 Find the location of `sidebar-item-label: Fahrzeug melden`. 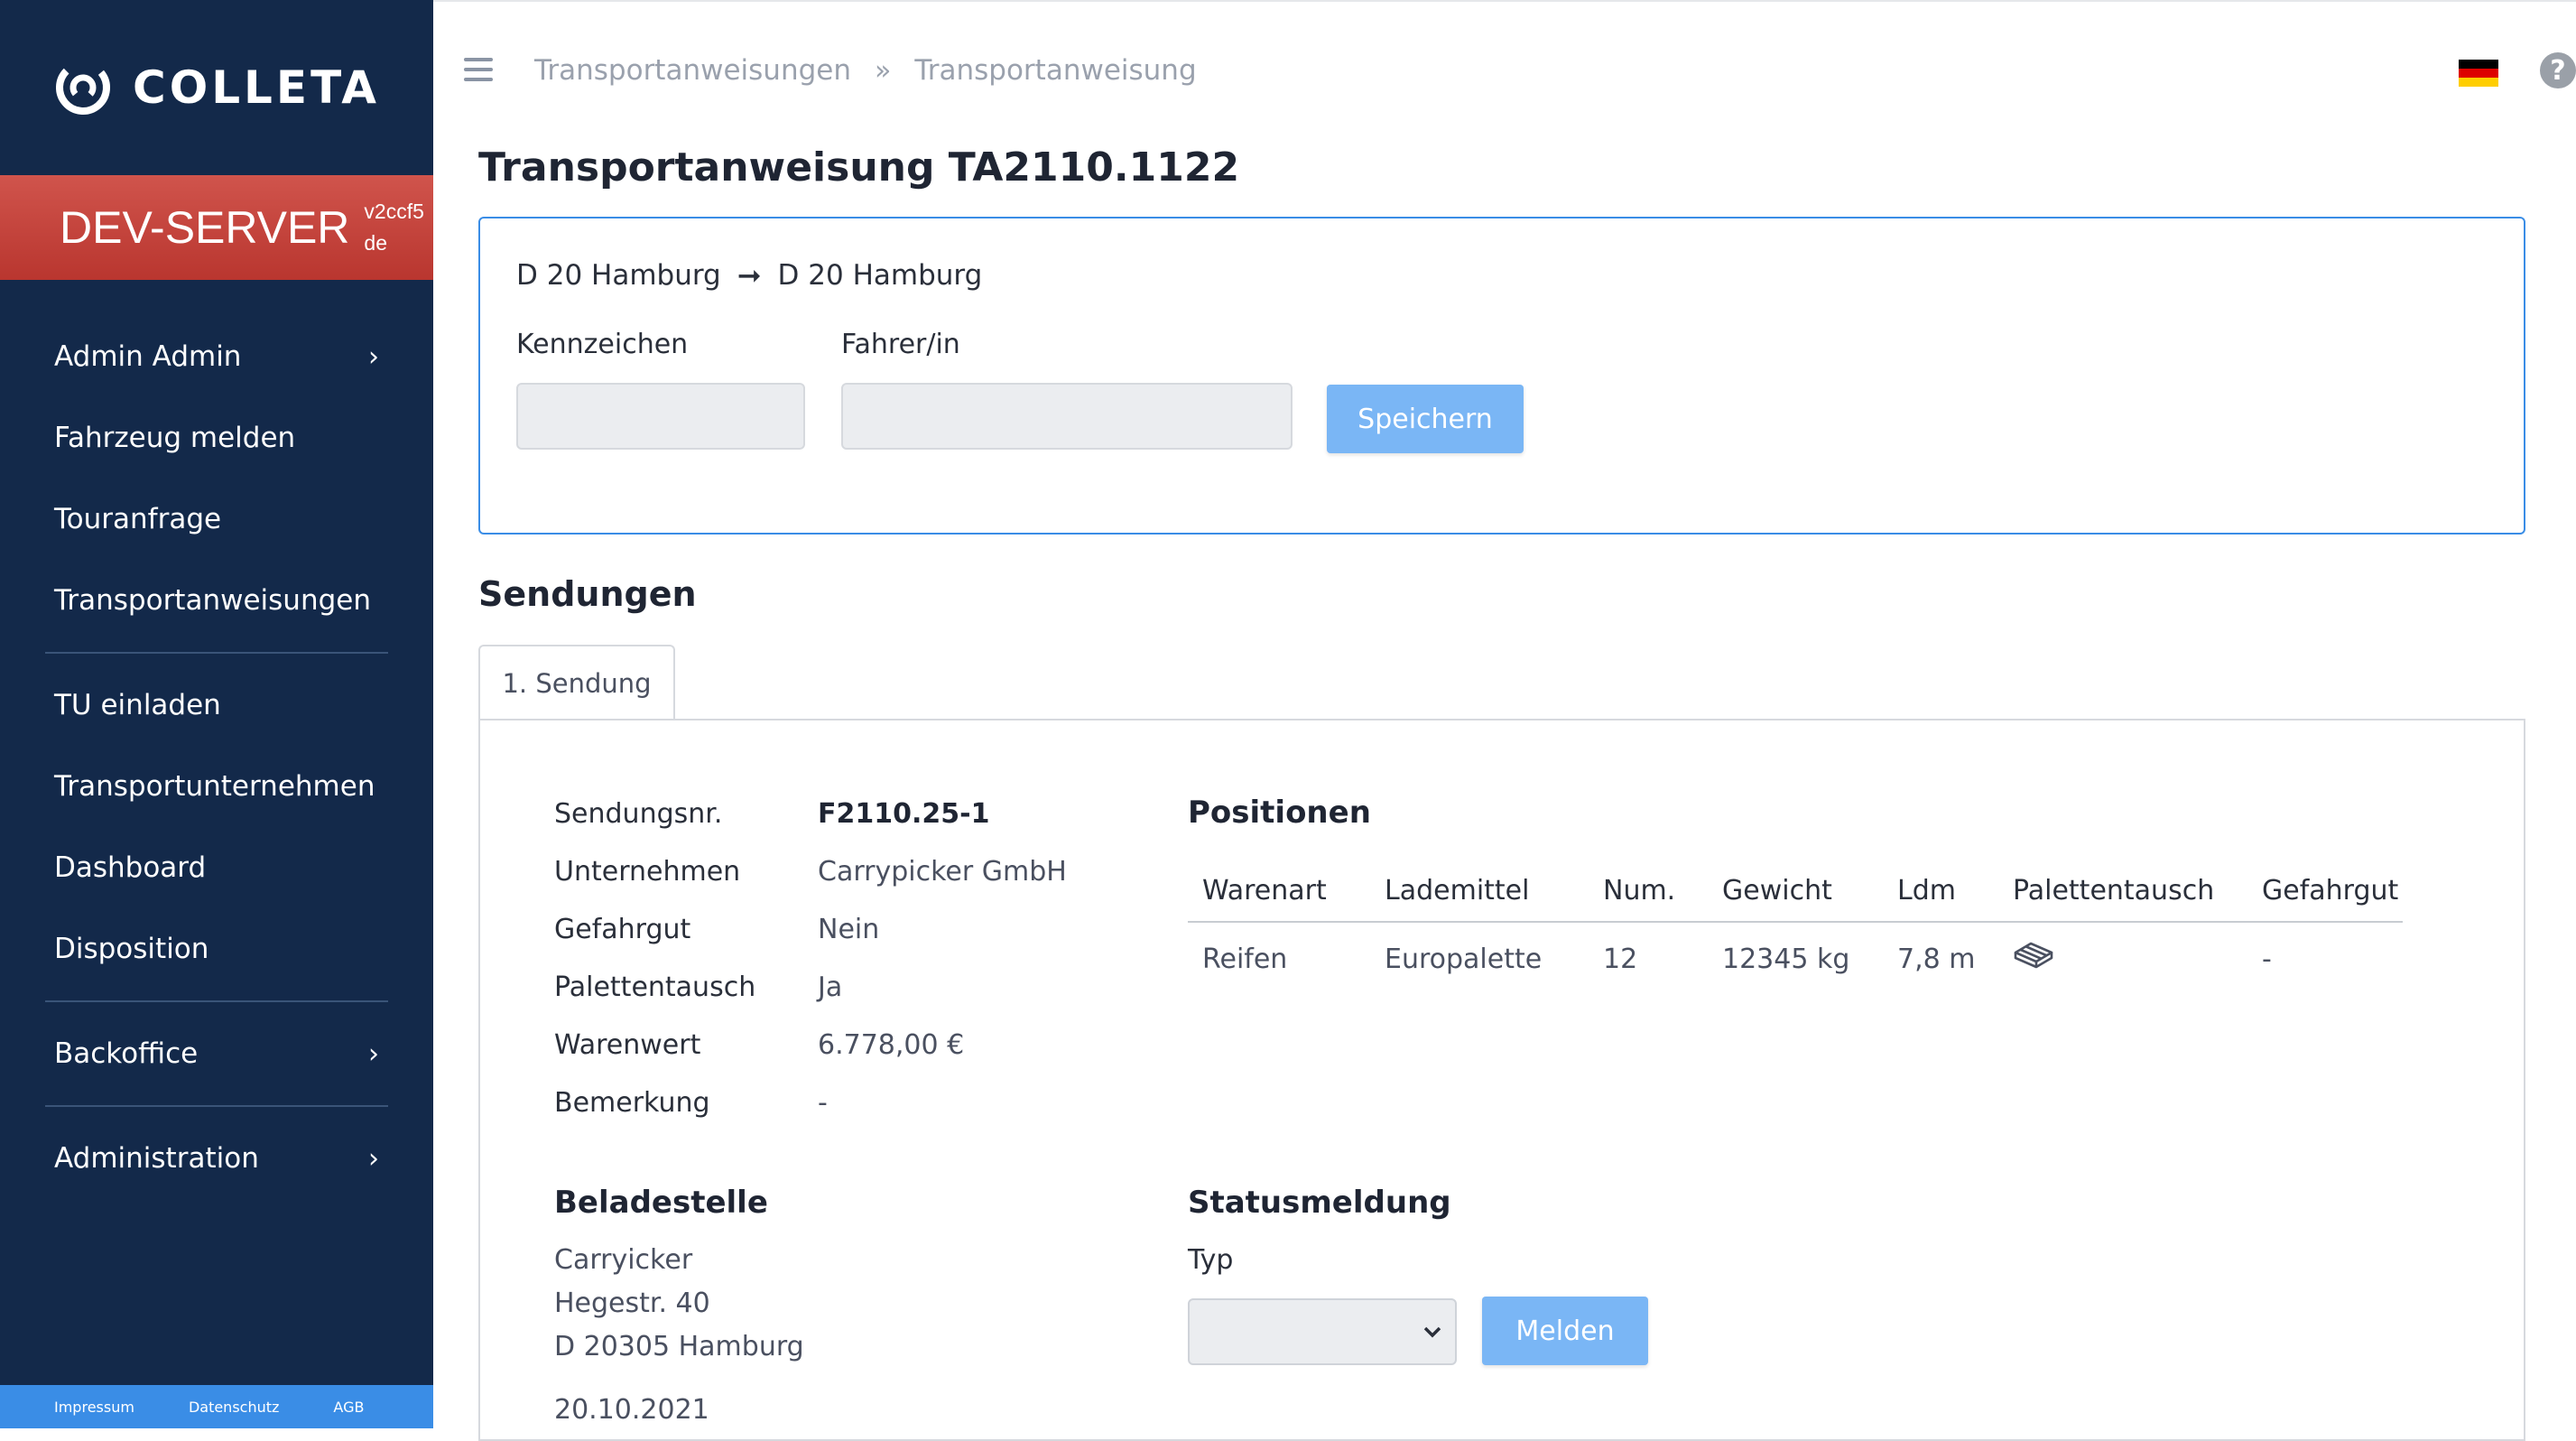

sidebar-item-label: Fahrzeug melden is located at coordinates (175, 438).